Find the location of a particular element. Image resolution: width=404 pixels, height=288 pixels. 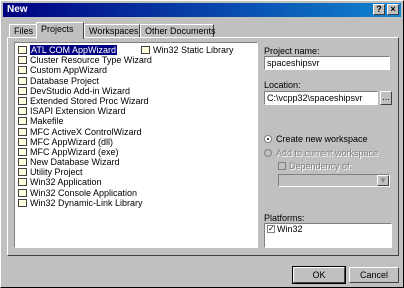

list-item: MFC ActiveX ControlWizard is located at coordinates (84, 132).